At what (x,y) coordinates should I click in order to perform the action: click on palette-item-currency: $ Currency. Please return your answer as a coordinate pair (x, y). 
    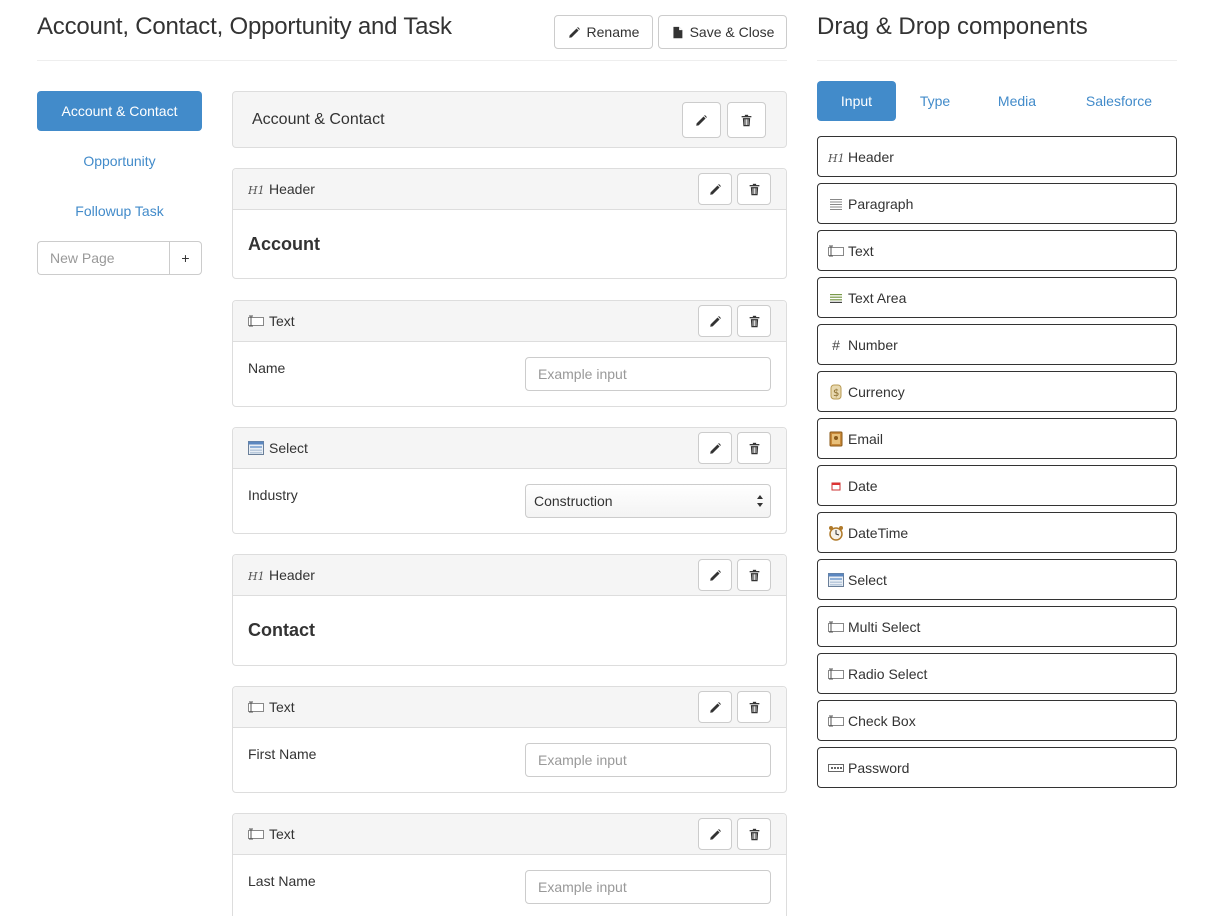
    Looking at the image, I should click on (997, 391).